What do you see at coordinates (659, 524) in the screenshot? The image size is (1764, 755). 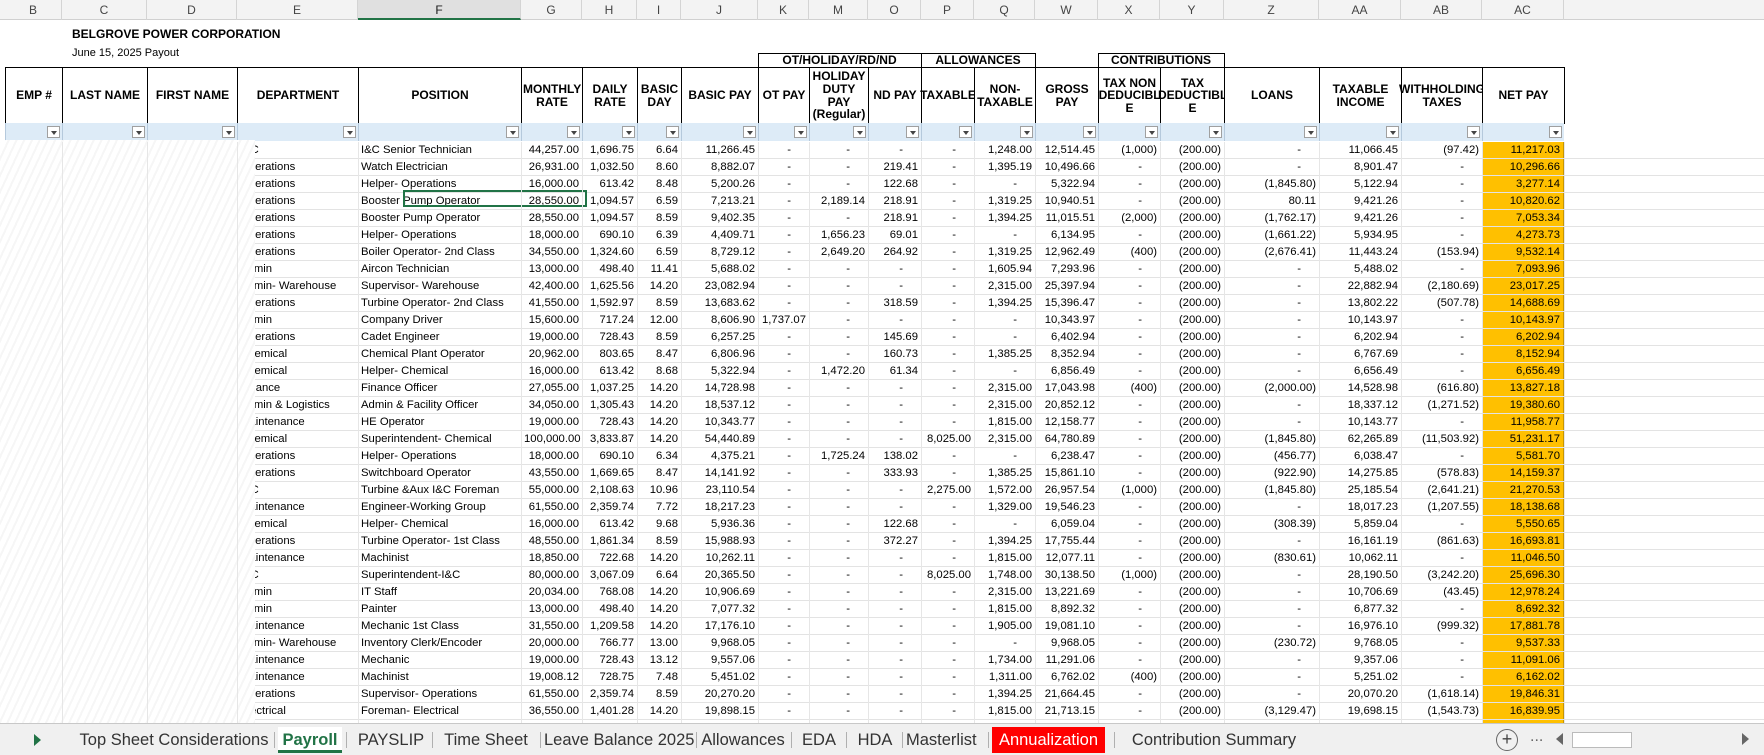 I see `table-cell: 9.68` at bounding box center [659, 524].